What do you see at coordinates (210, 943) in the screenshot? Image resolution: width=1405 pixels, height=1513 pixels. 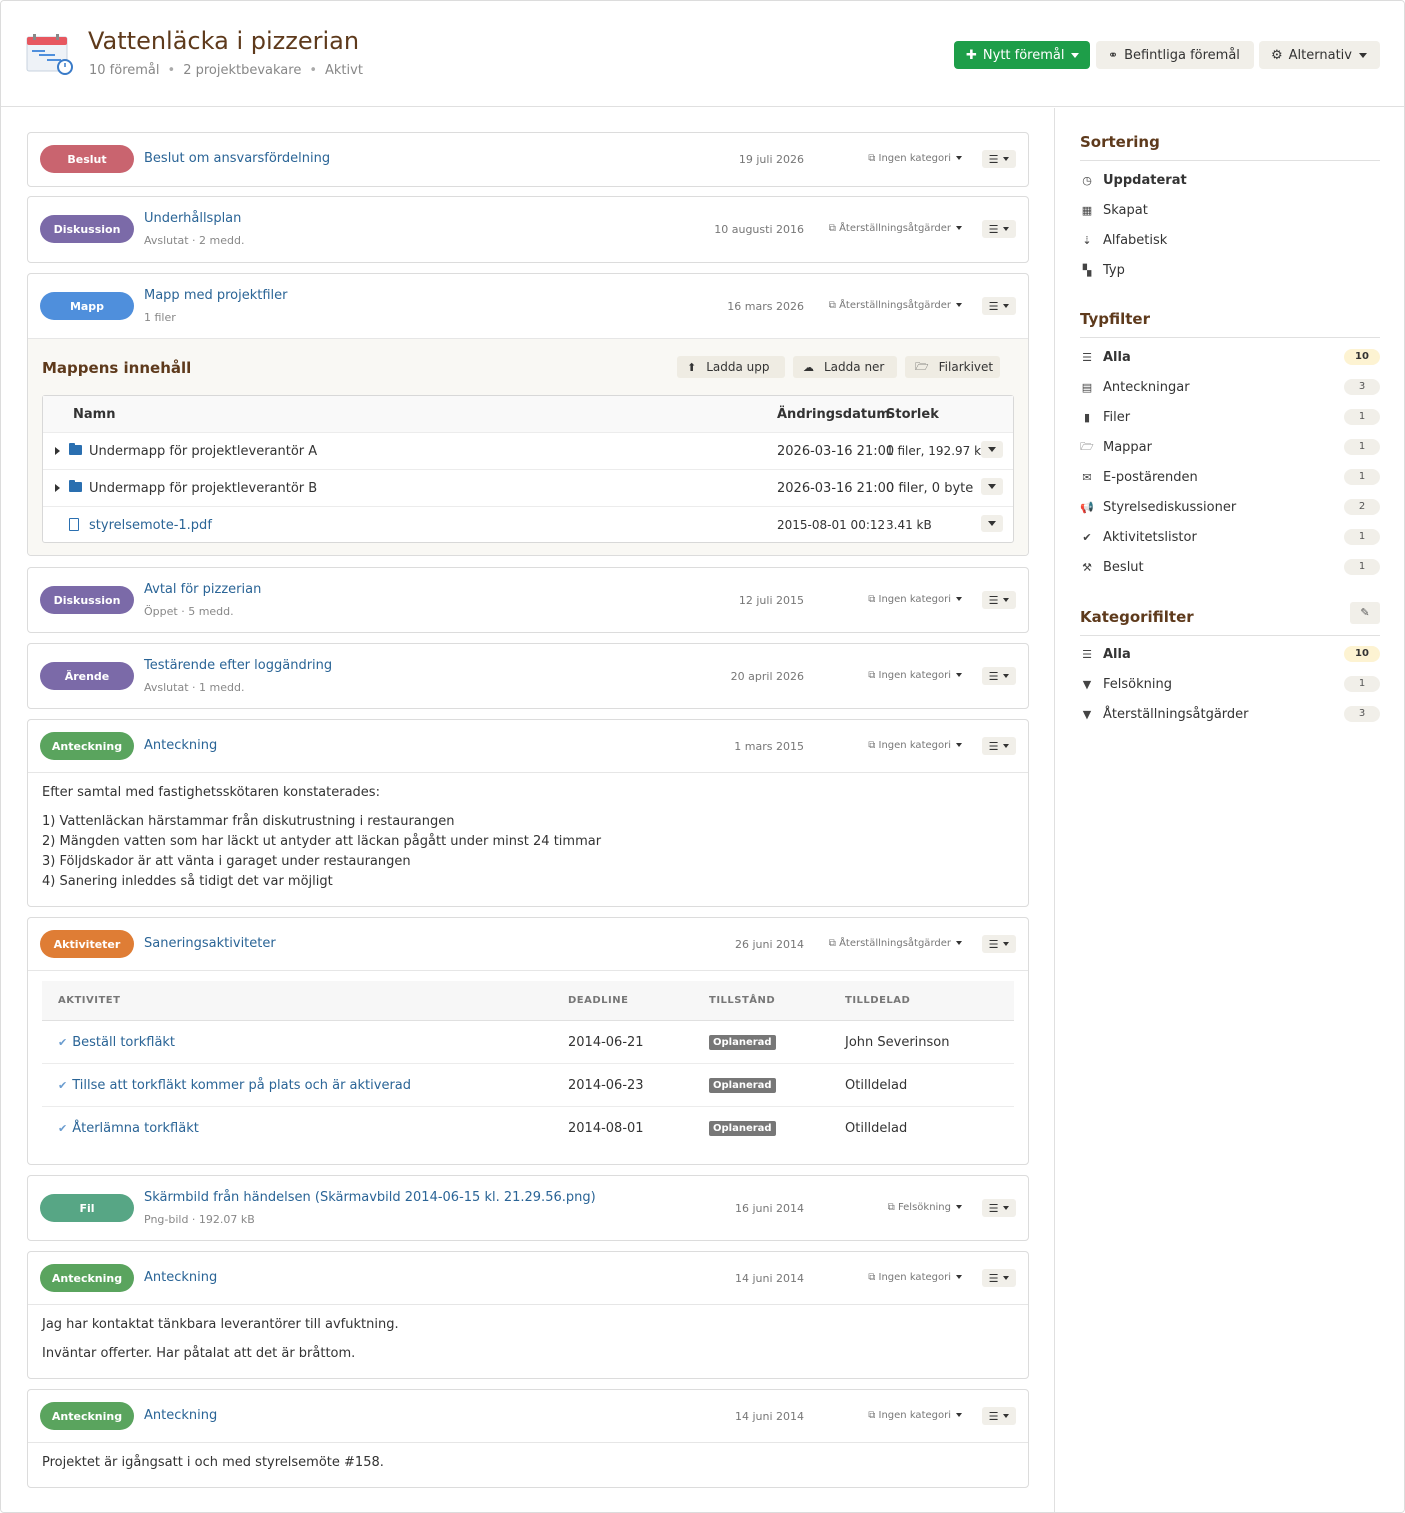 I see `item-title-link: Saneringsaktiviteter` at bounding box center [210, 943].